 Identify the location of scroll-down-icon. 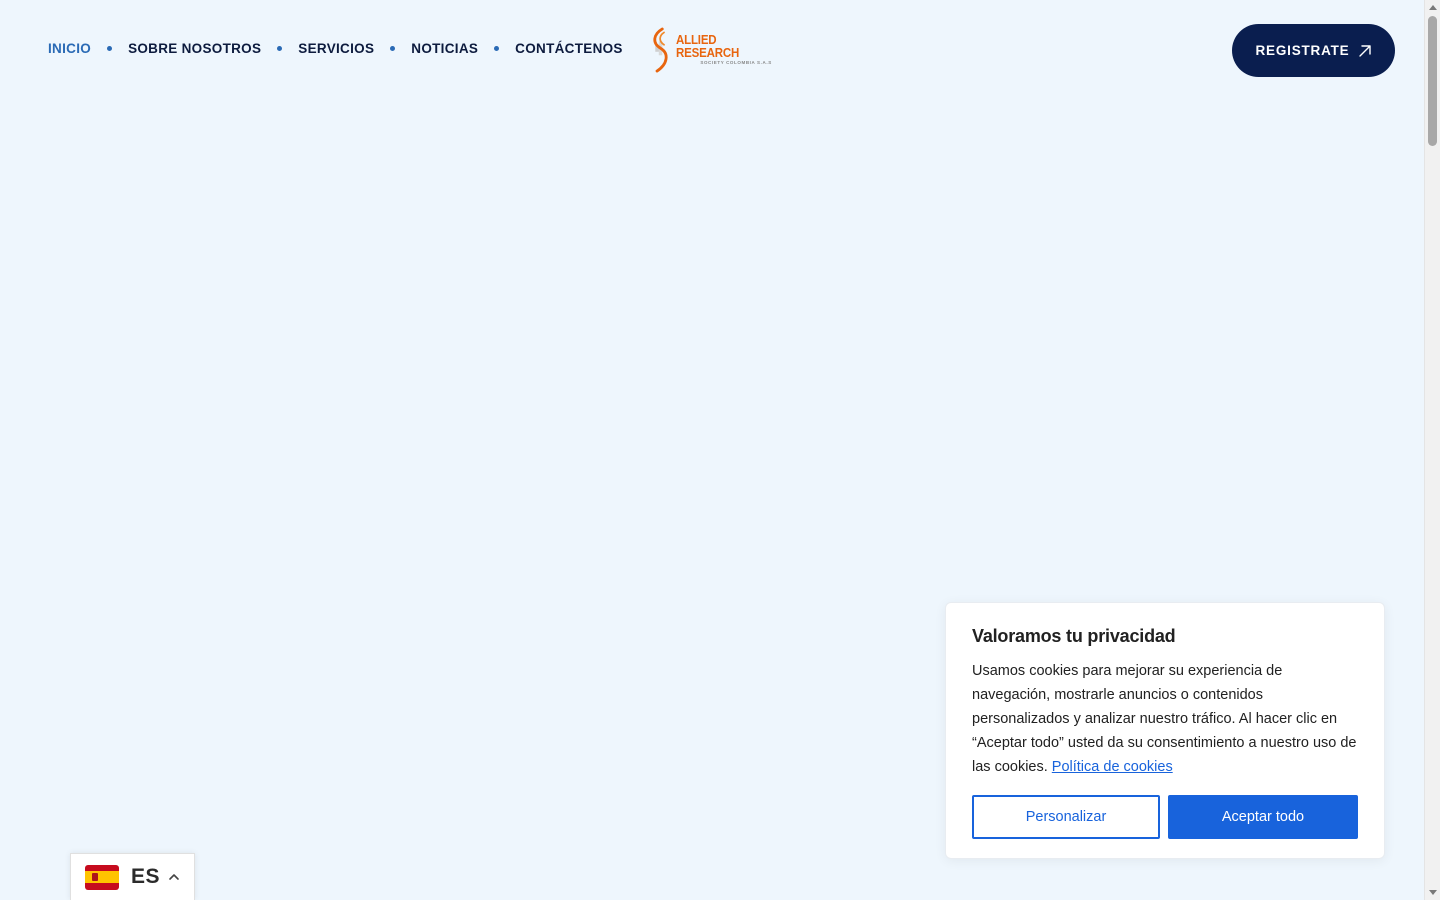
(1433, 892).